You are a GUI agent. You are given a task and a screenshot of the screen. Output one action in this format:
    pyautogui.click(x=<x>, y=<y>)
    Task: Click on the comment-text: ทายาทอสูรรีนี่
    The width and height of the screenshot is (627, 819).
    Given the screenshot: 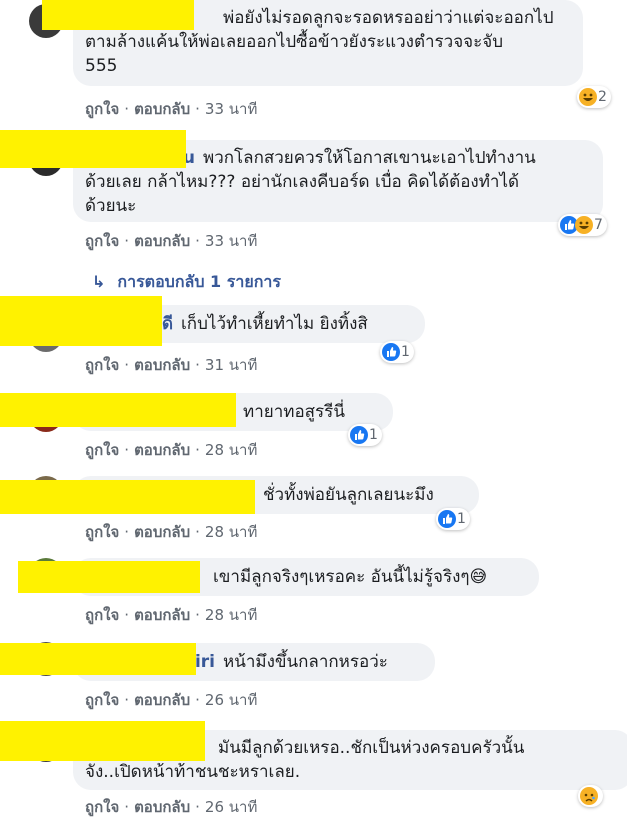 What is the action you would take?
    pyautogui.click(x=294, y=412)
    